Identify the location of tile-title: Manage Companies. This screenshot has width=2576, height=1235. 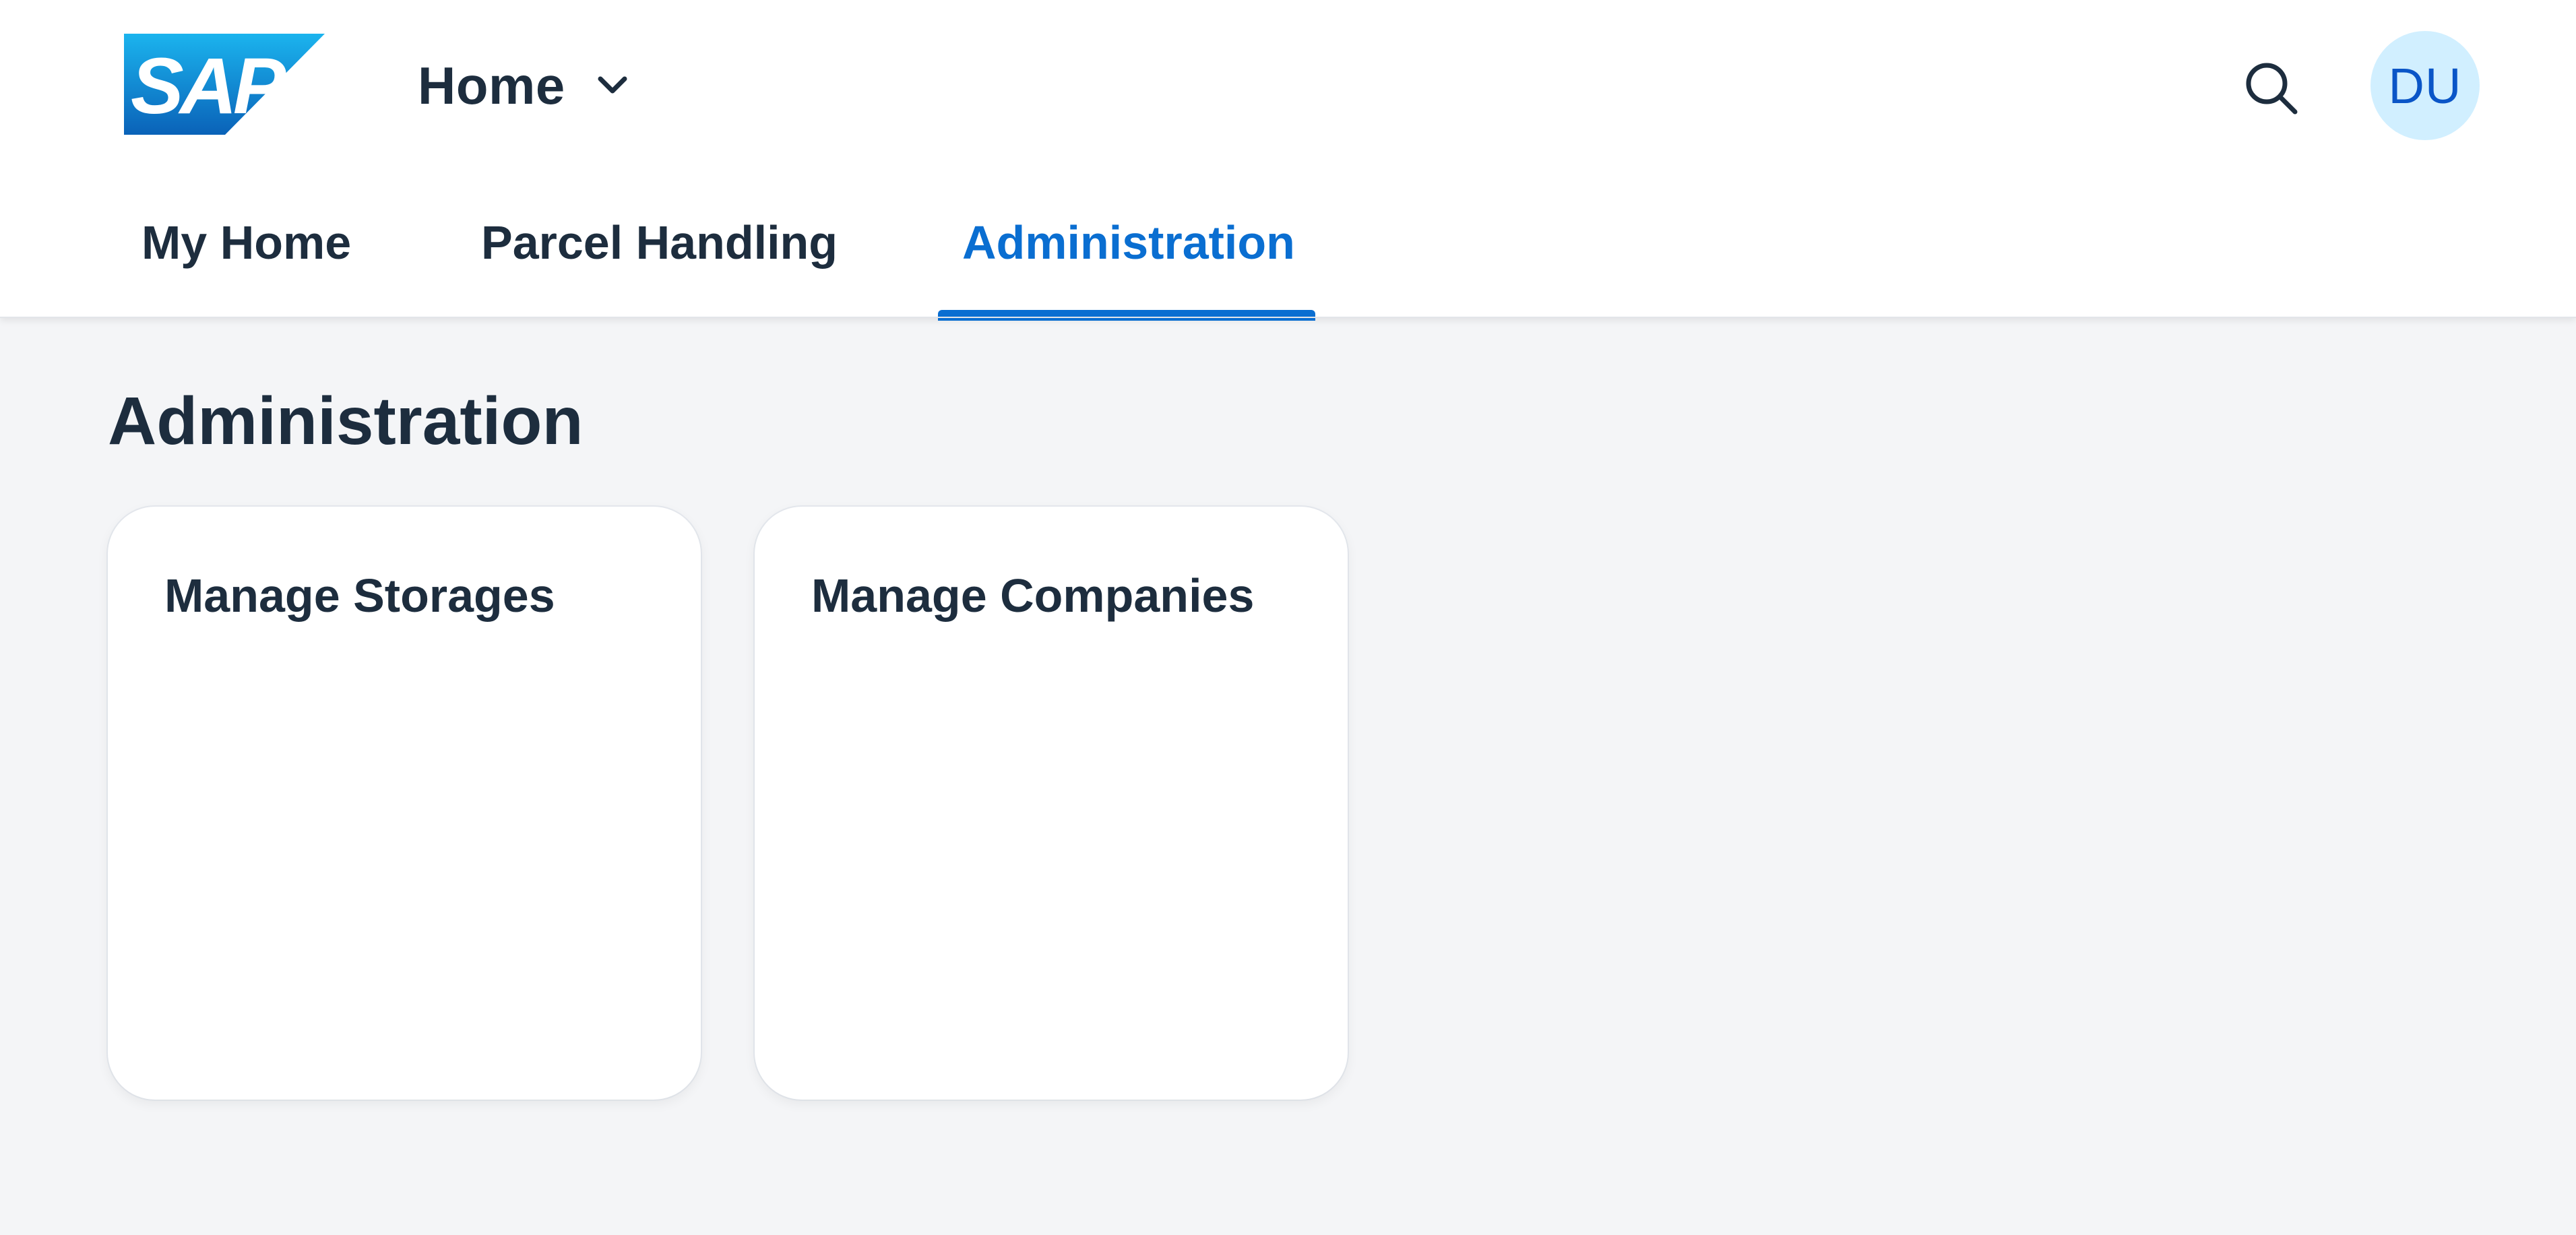
(1033, 595).